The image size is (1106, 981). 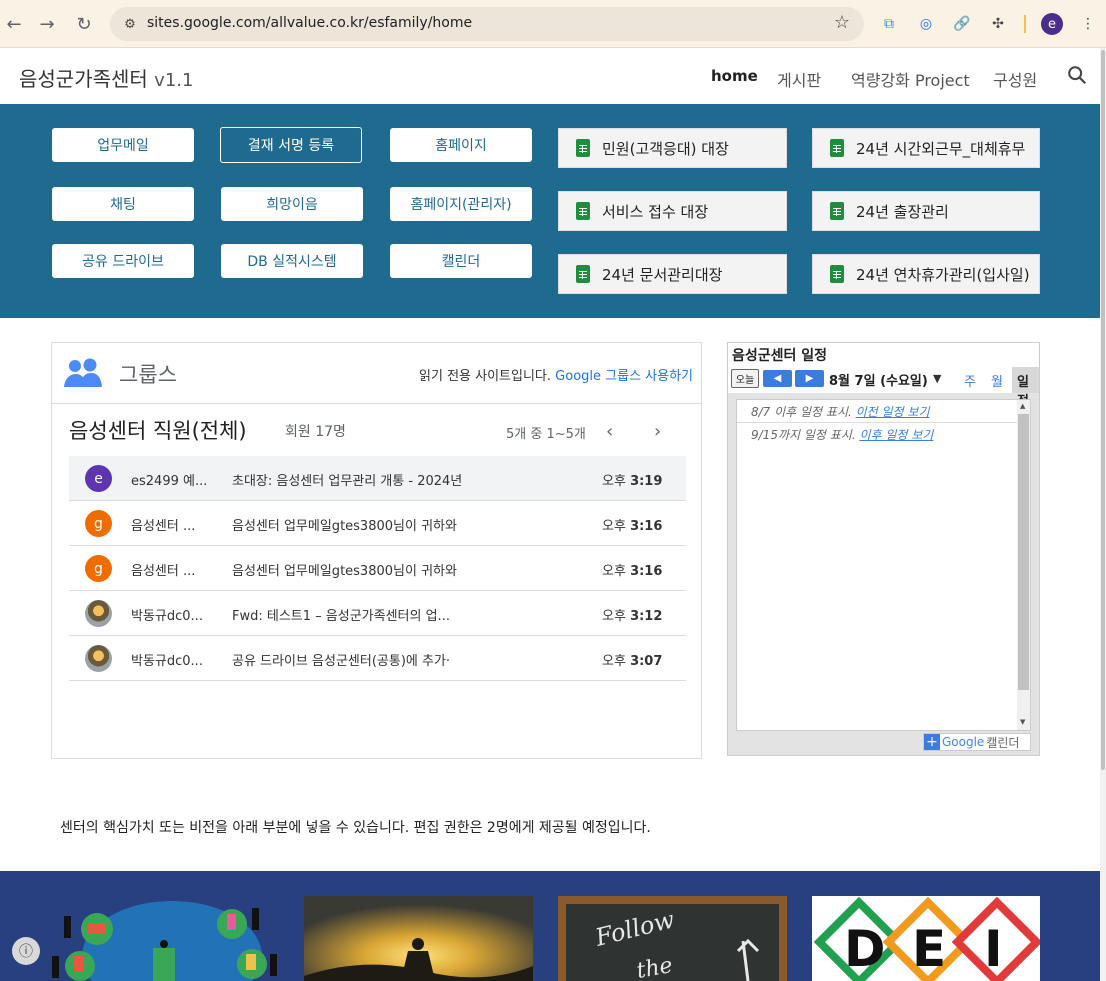 What do you see at coordinates (646, 571) in the screenshot?
I see `time-value: 3:16` at bounding box center [646, 571].